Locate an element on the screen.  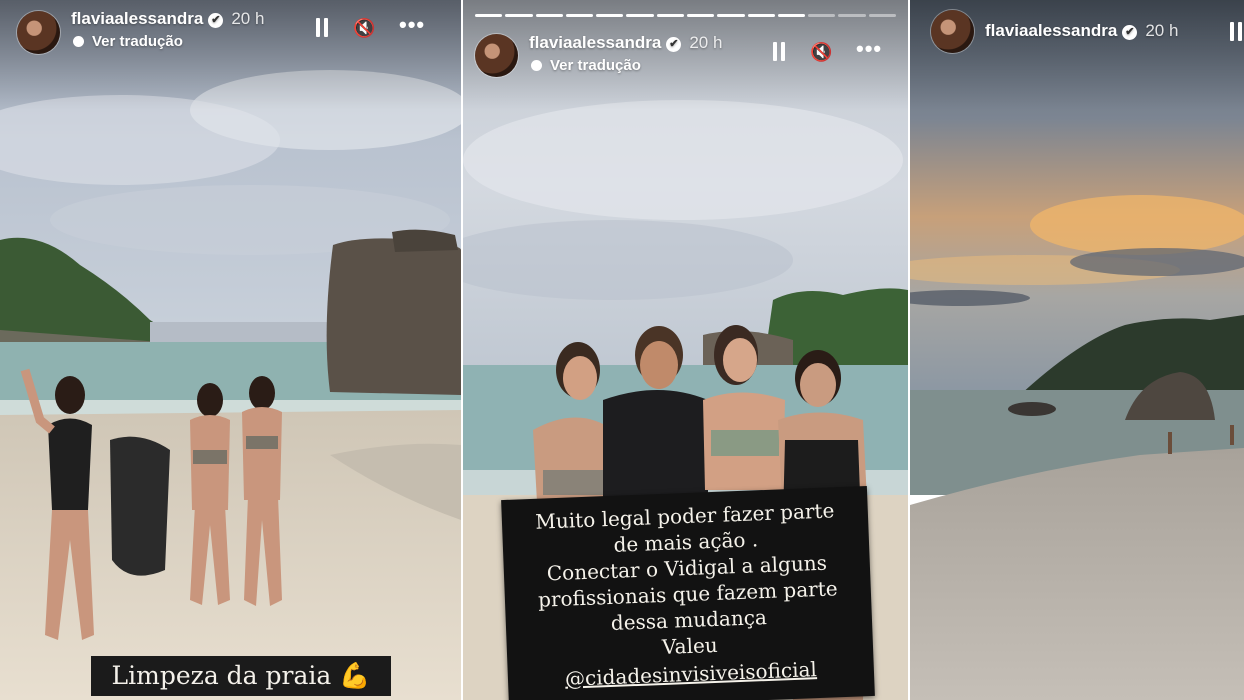
caption-sticker: Limpeza da praia 💪 is located at coordinates (241, 676).